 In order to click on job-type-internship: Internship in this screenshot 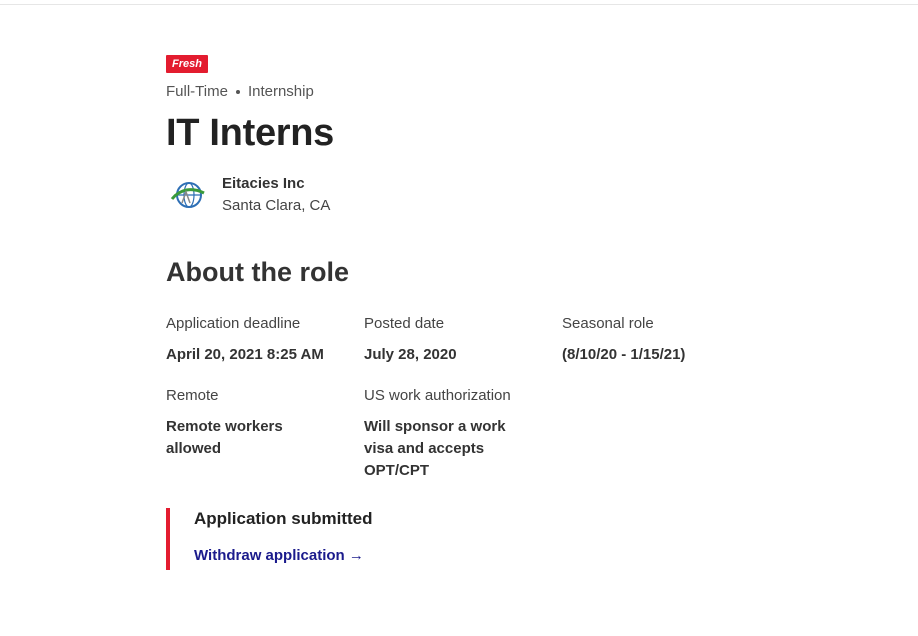, I will do `click(280, 91)`.